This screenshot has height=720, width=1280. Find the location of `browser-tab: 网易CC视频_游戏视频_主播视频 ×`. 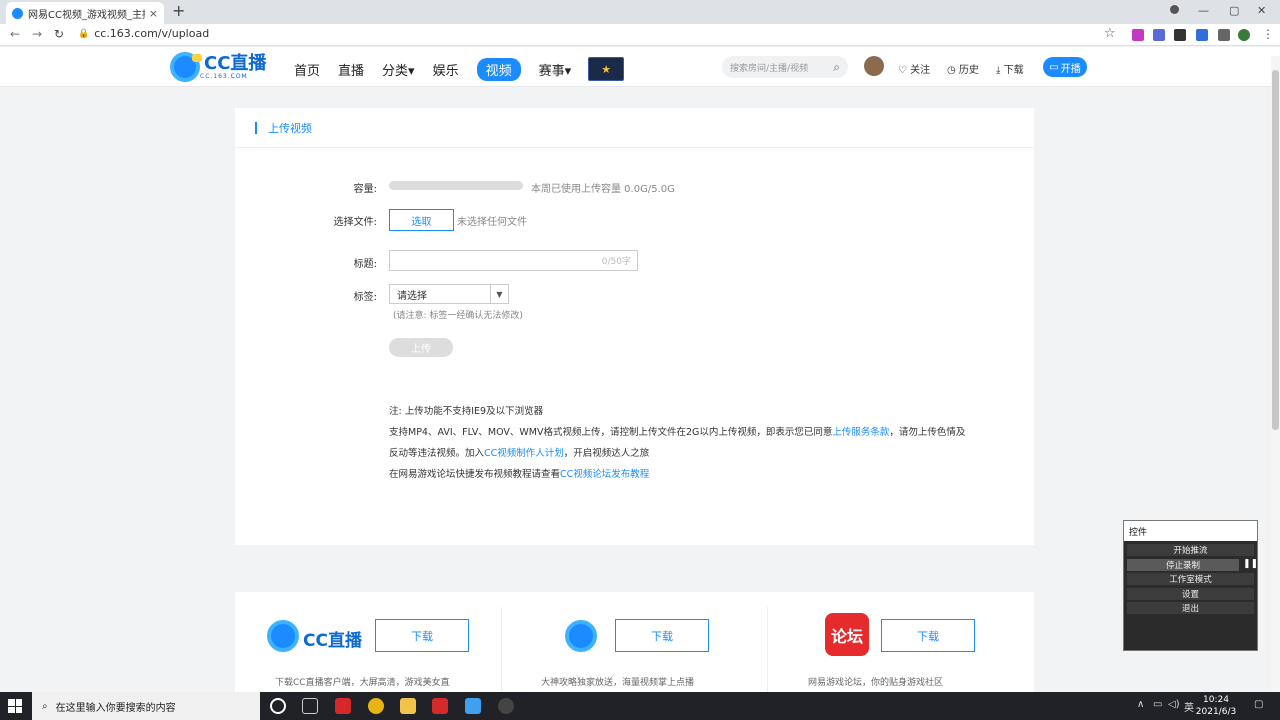

browser-tab: 网易CC视频_游戏视频_主播视频 × is located at coordinates (85, 13).